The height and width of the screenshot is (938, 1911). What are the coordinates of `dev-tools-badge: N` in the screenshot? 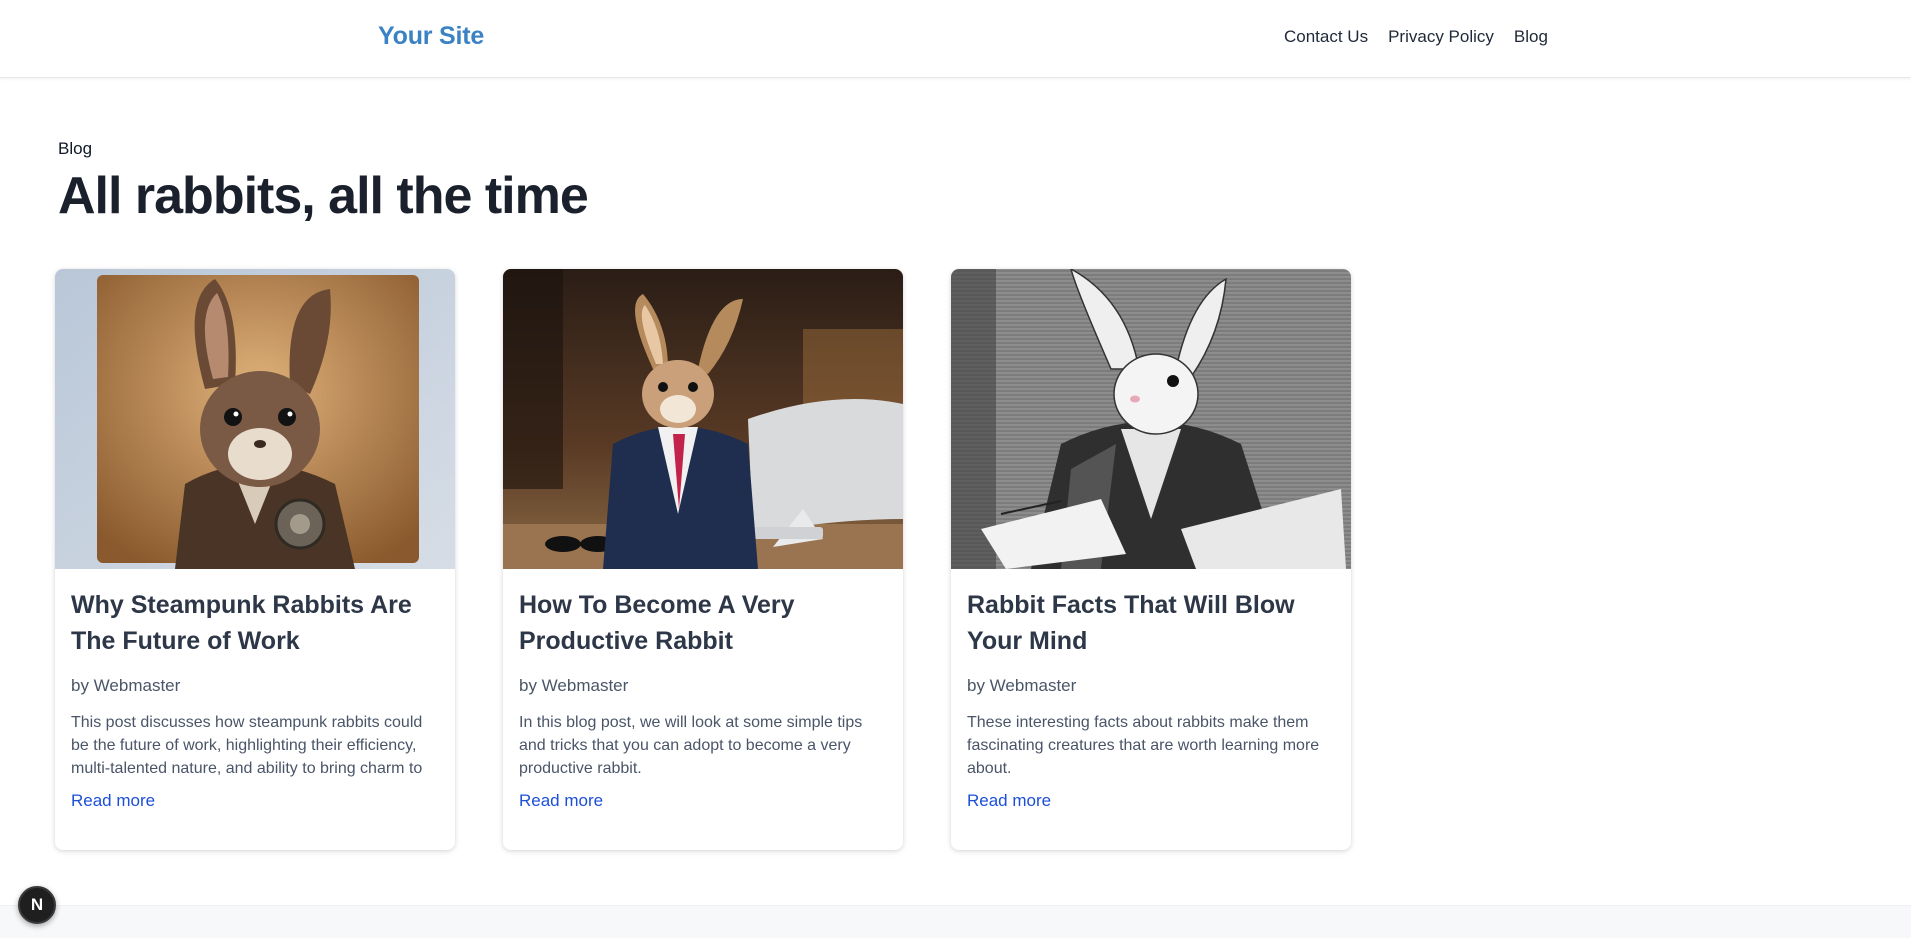 It's located at (37, 905).